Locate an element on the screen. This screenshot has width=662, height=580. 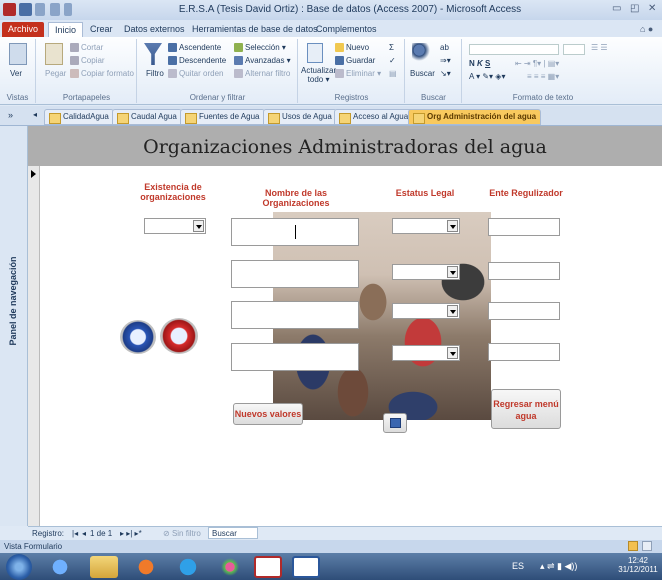
buscar-button: Buscar is located at coordinates (422, 73).